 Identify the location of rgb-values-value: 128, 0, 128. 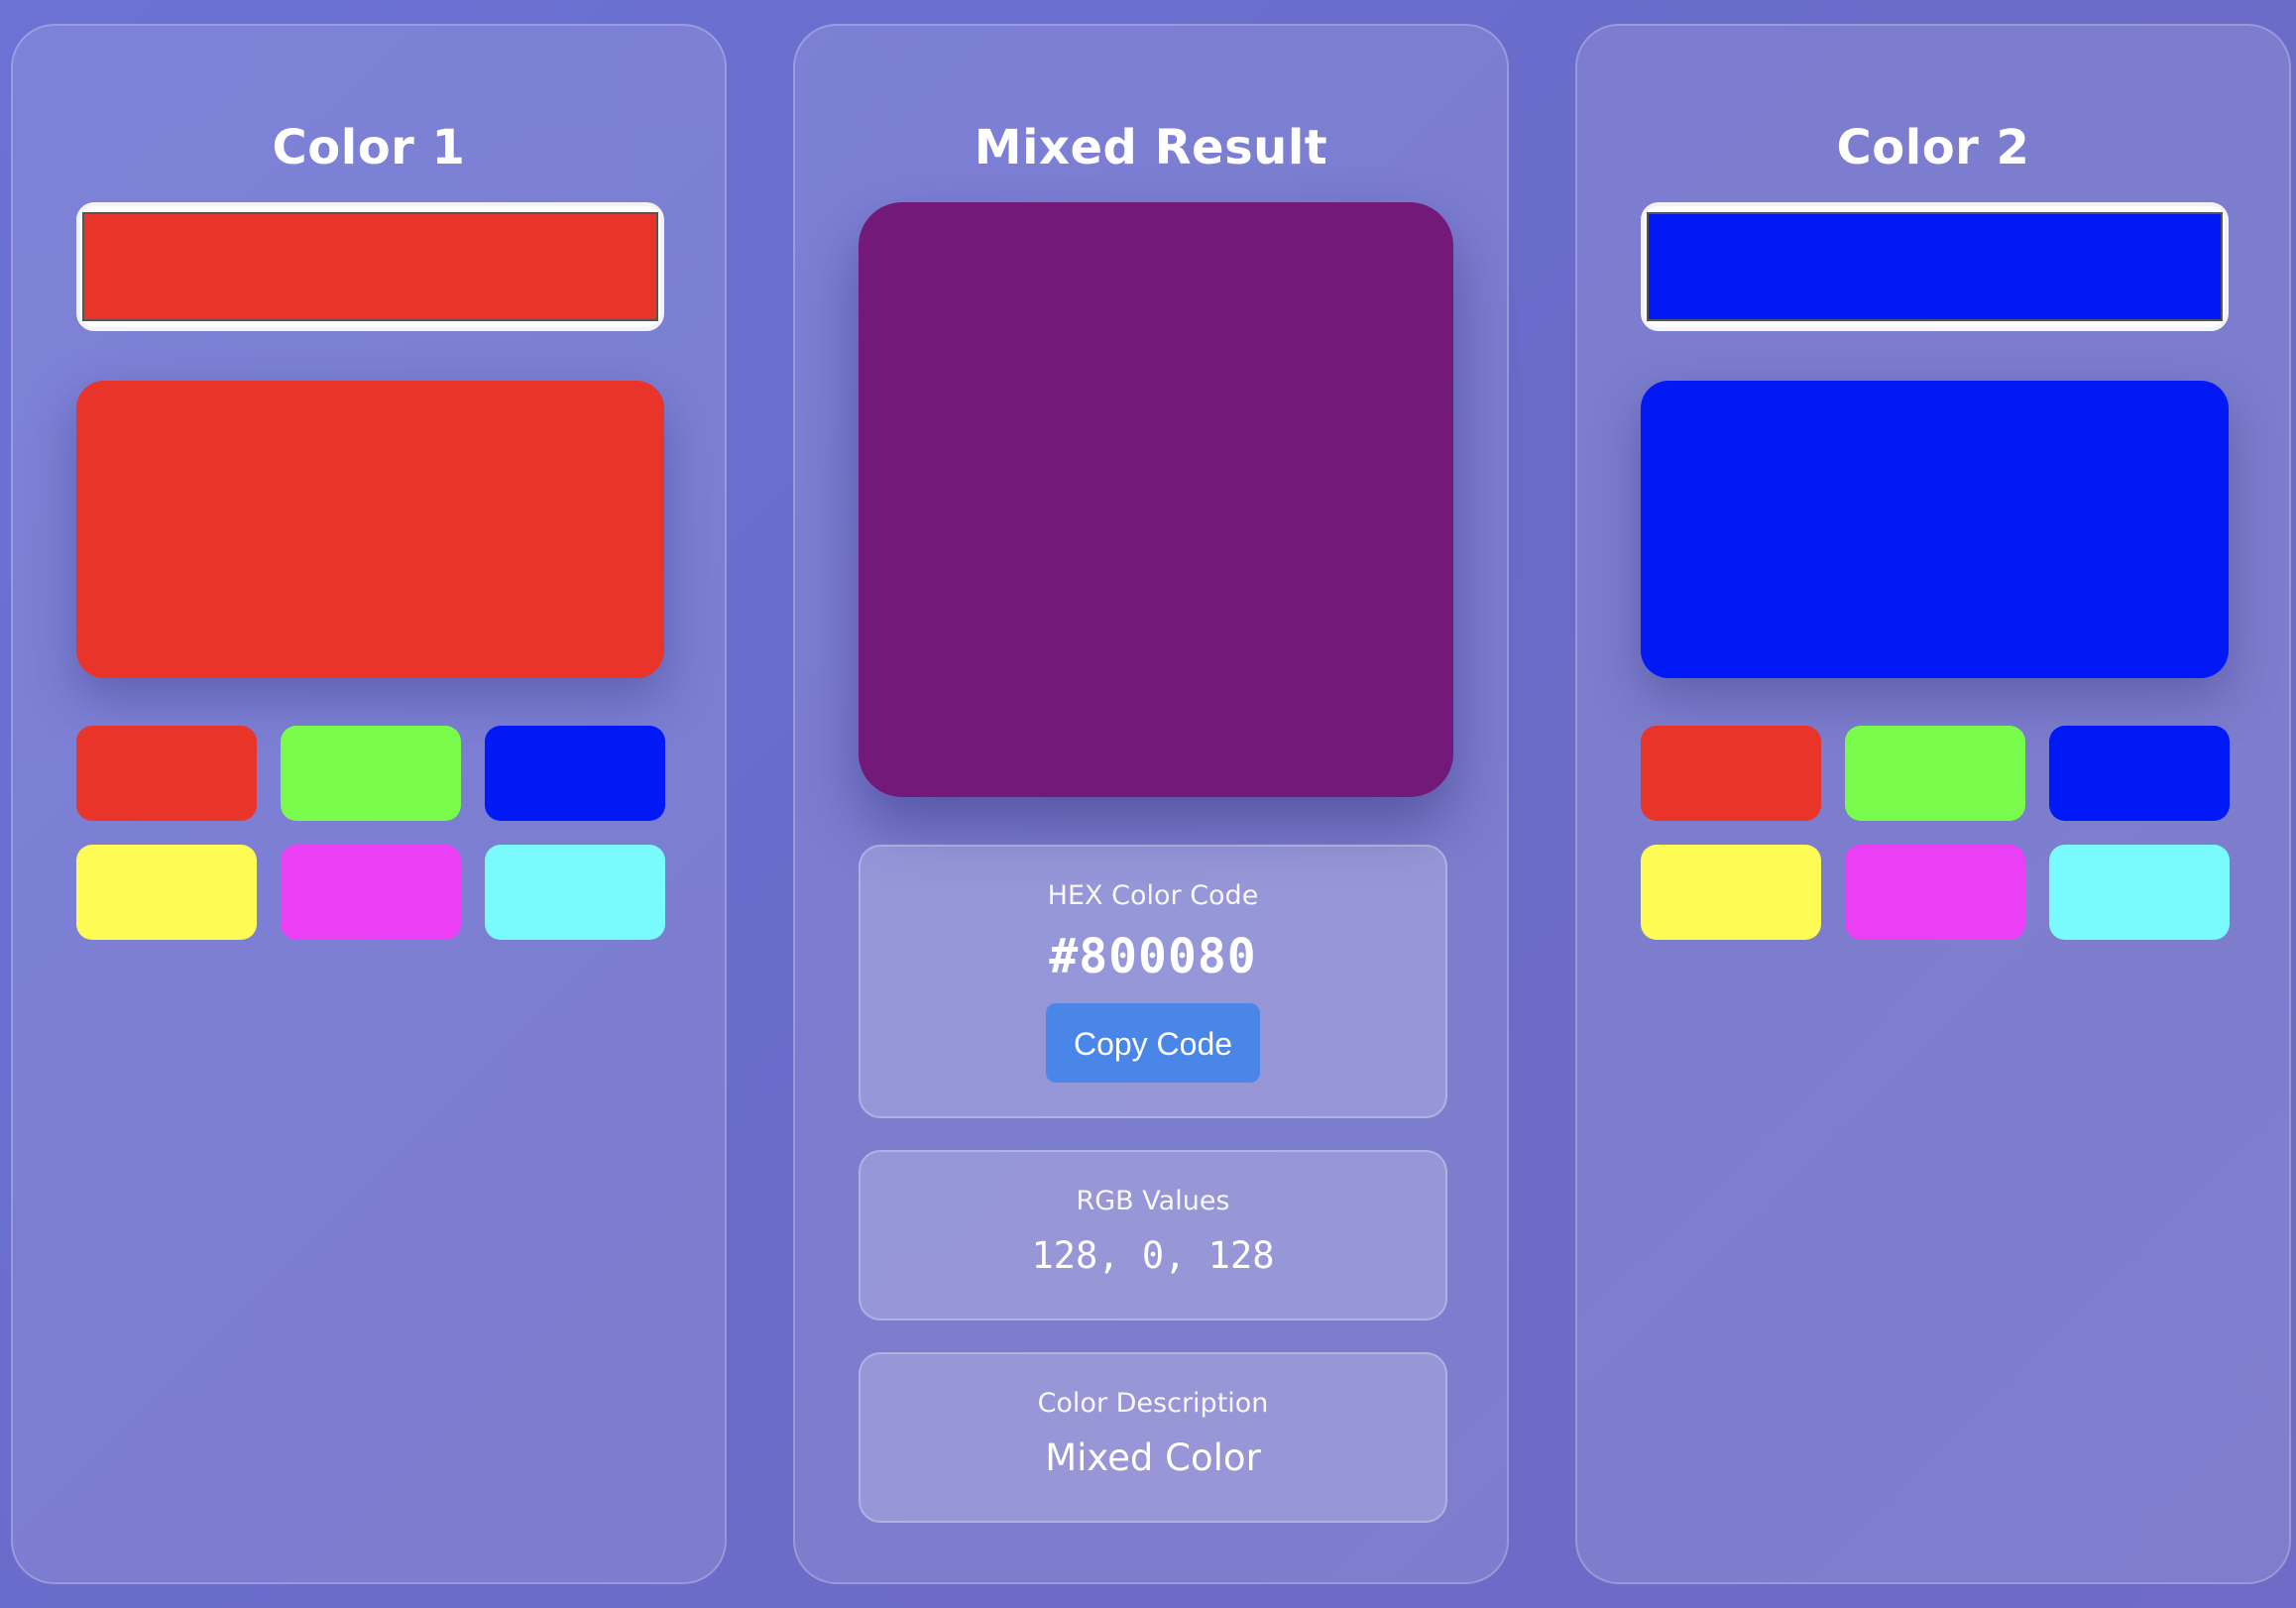
(1153, 1255).